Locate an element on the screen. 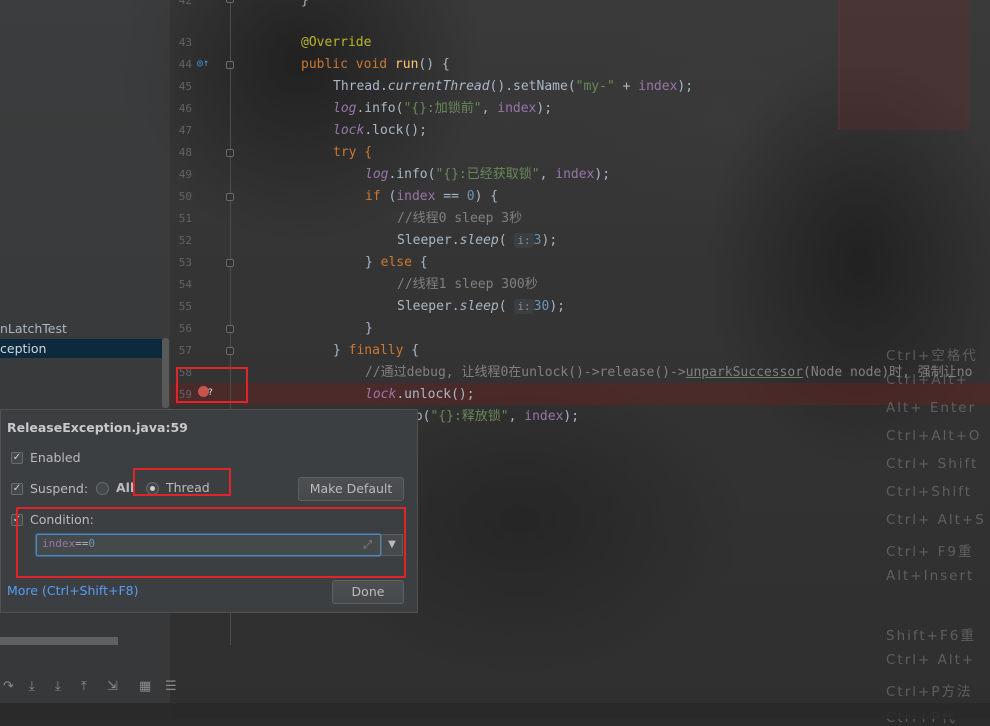  keymap-hint: Ctrl+P方法 is located at coordinates (929, 692).